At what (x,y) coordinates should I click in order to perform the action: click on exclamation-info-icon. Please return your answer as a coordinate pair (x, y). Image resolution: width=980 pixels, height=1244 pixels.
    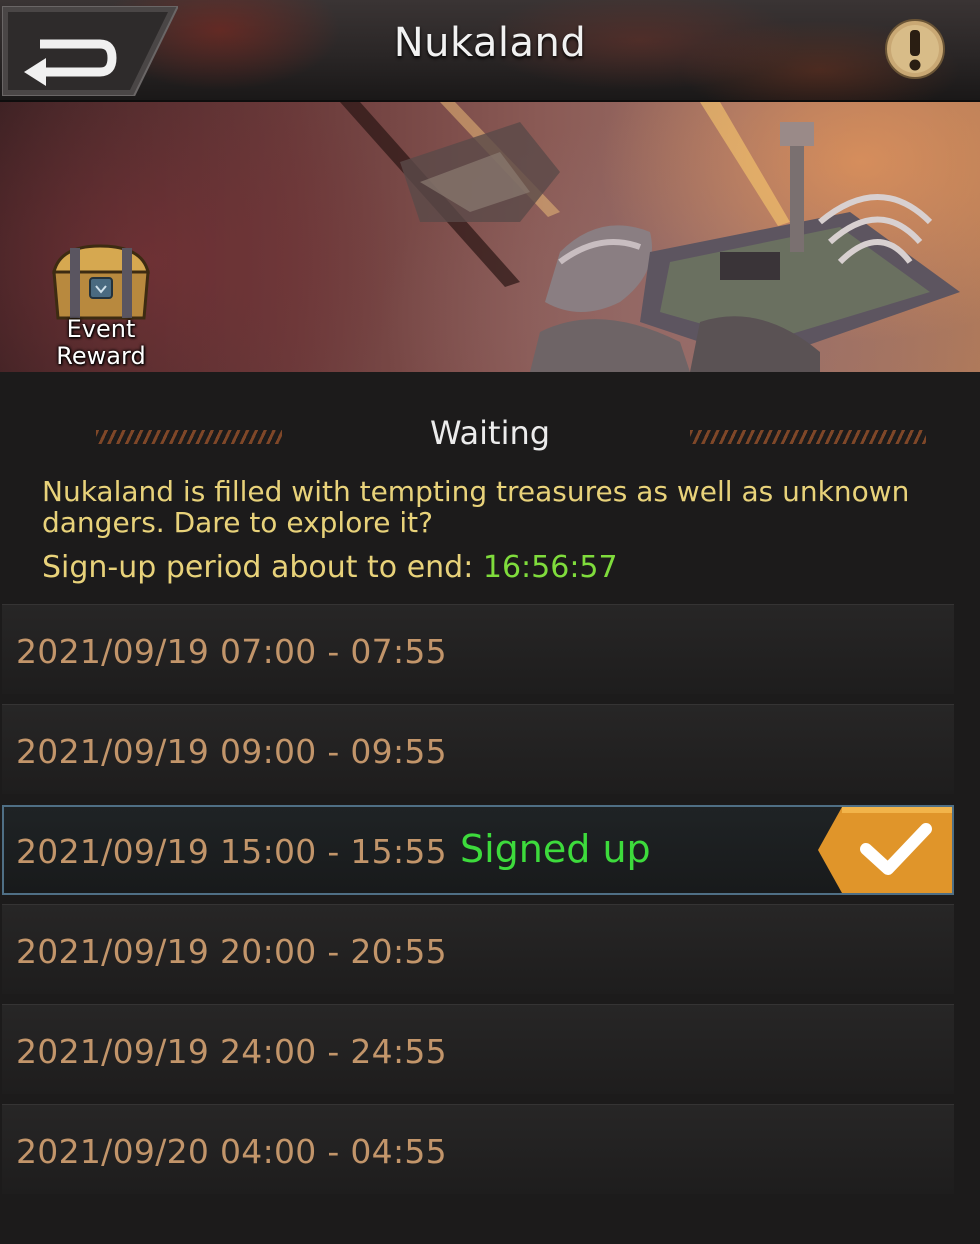
    Looking at the image, I should click on (915, 49).